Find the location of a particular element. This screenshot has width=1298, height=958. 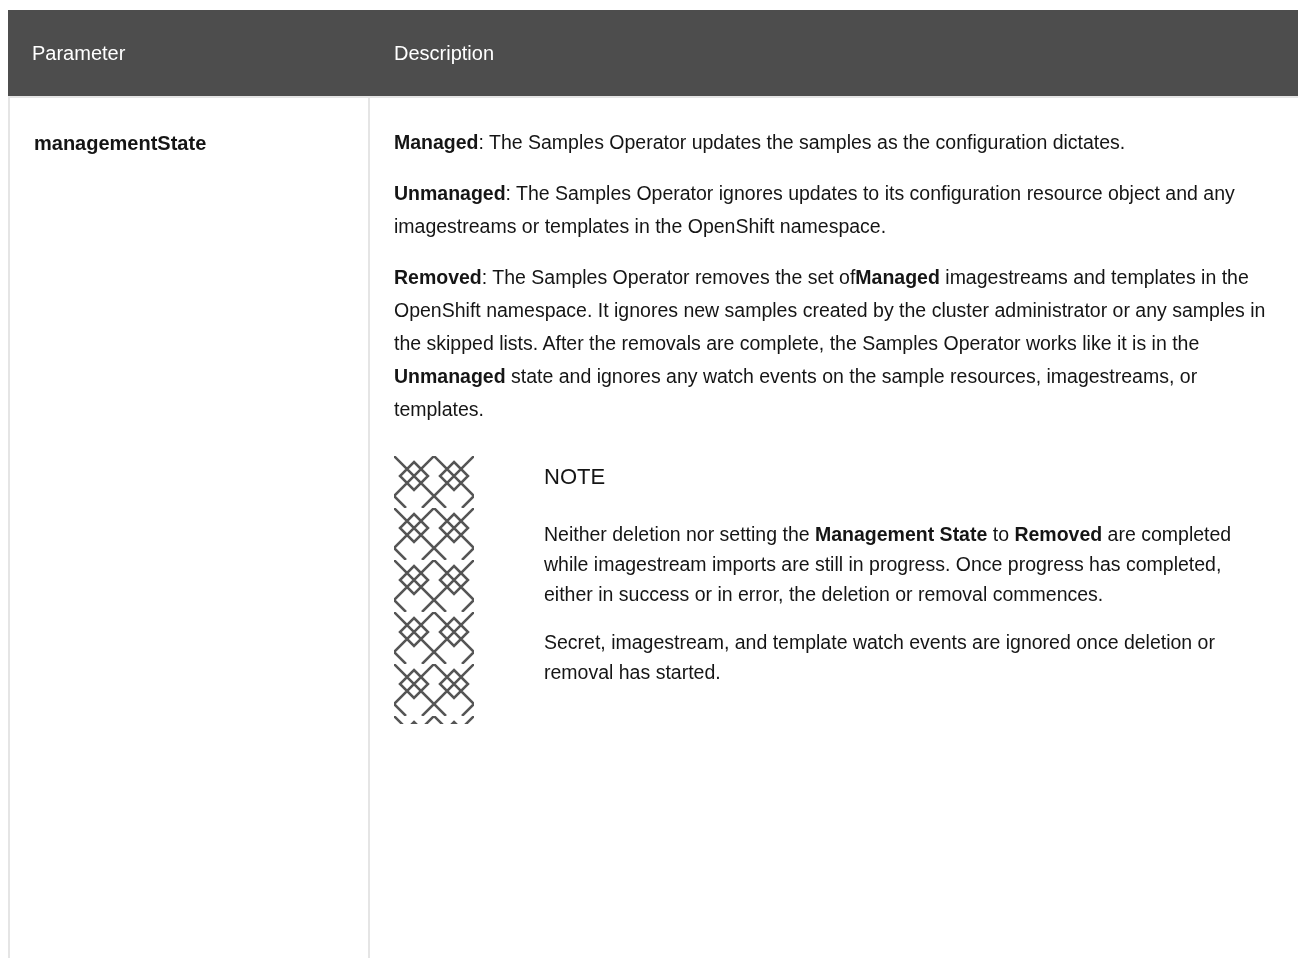

note-paragraph: Secret, imagestream, and template watch events are ignored once deletion or removal has started. is located at coordinates (880, 657).